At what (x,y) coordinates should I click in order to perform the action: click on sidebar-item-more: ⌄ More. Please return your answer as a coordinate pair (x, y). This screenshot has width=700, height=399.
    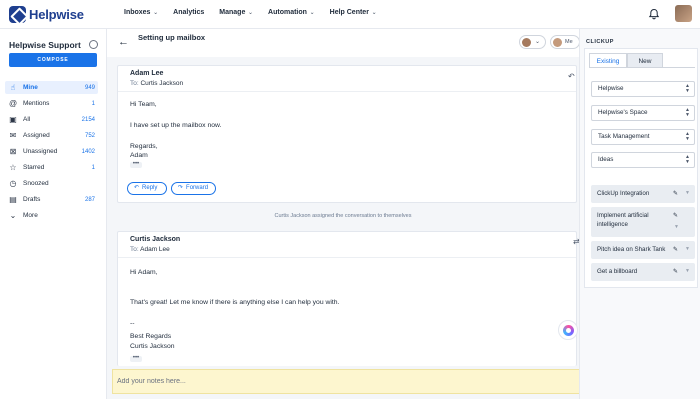
    Looking at the image, I should click on (51, 215).